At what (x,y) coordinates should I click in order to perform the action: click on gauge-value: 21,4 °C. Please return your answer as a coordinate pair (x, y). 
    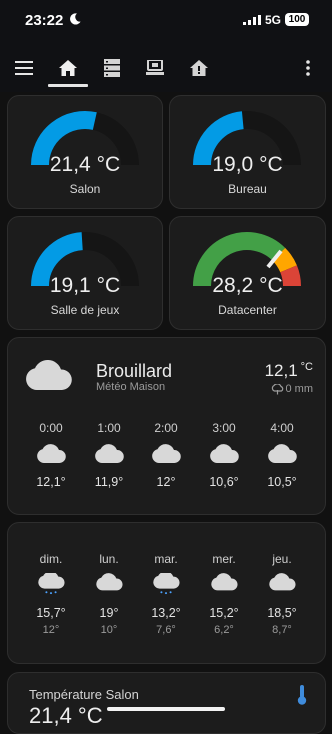
    Looking at the image, I should click on (85, 164).